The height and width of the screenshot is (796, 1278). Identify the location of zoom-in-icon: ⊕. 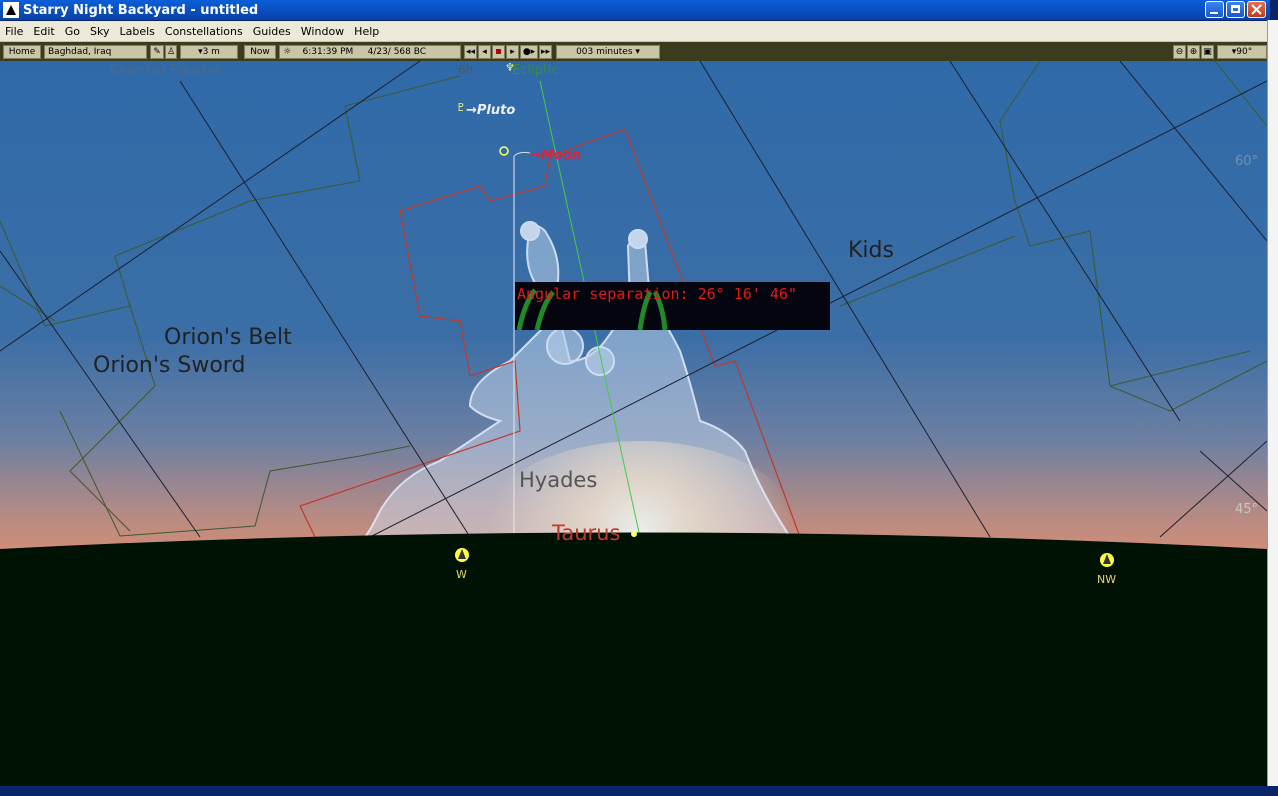
(1193, 51).